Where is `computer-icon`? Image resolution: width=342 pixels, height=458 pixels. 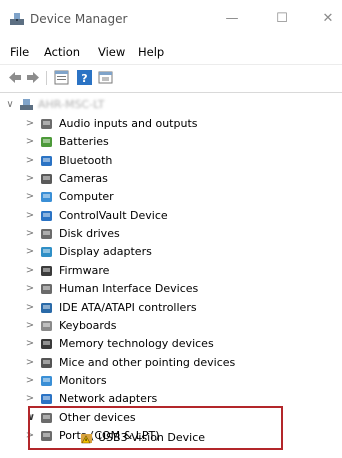
computer-icon is located at coordinates (46, 197).